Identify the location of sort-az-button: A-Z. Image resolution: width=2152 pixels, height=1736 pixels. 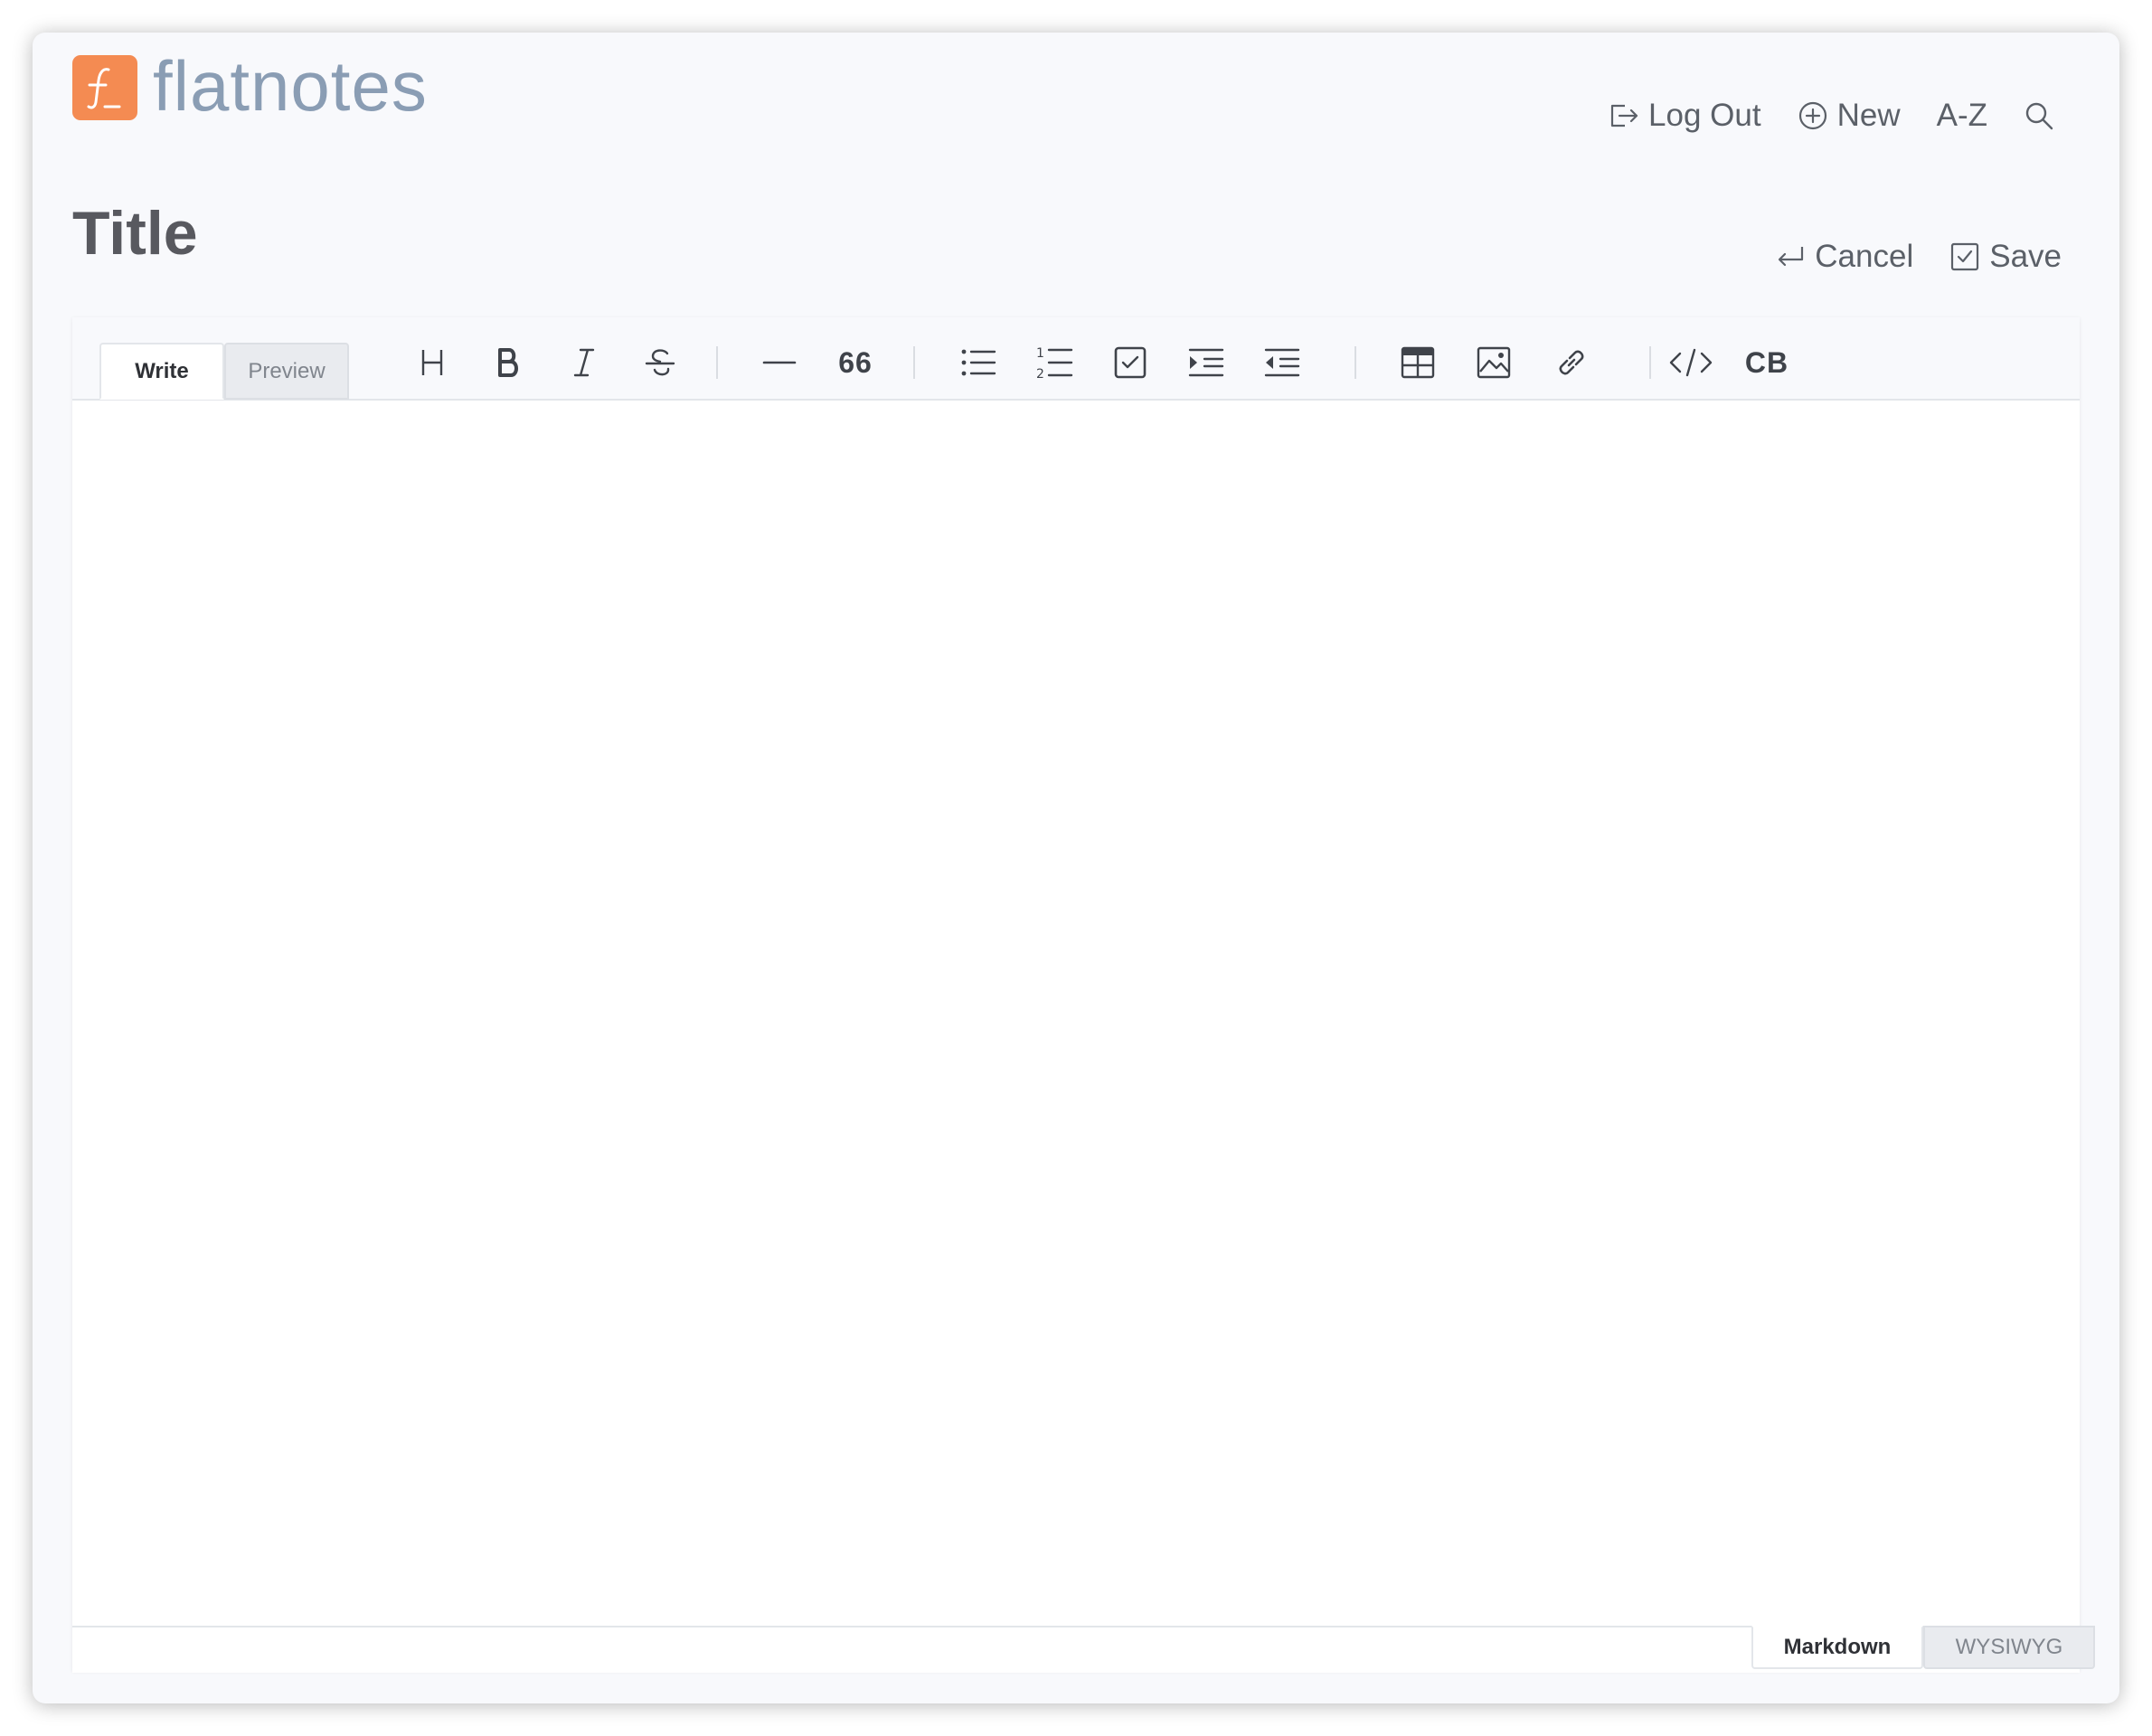
(1962, 116).